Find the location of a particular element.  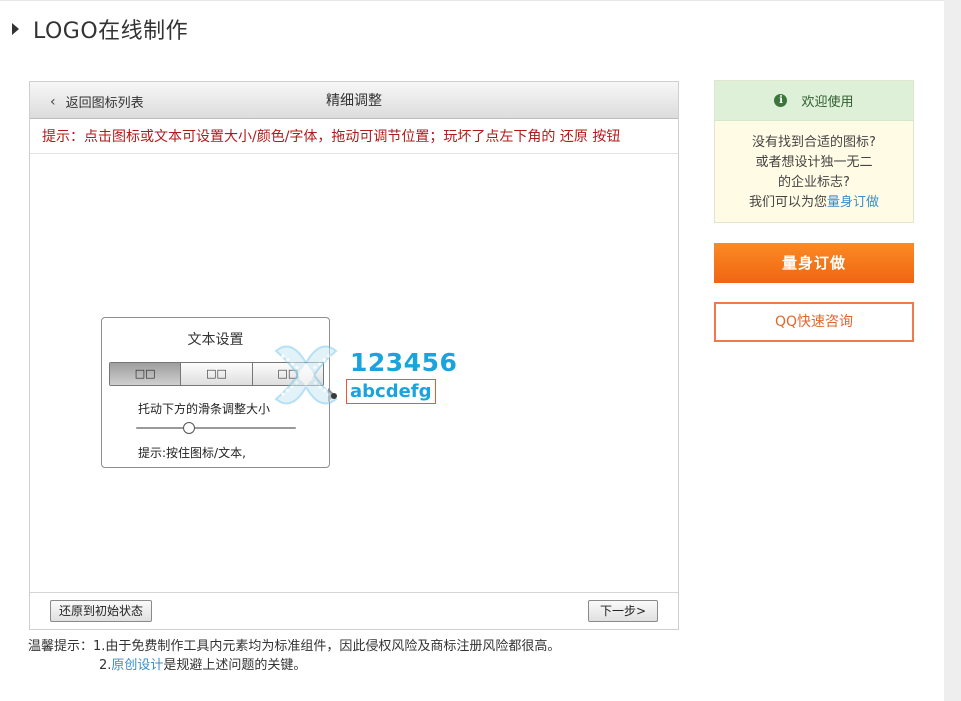

notice-prefix: 温馨提示： is located at coordinates (61, 646).